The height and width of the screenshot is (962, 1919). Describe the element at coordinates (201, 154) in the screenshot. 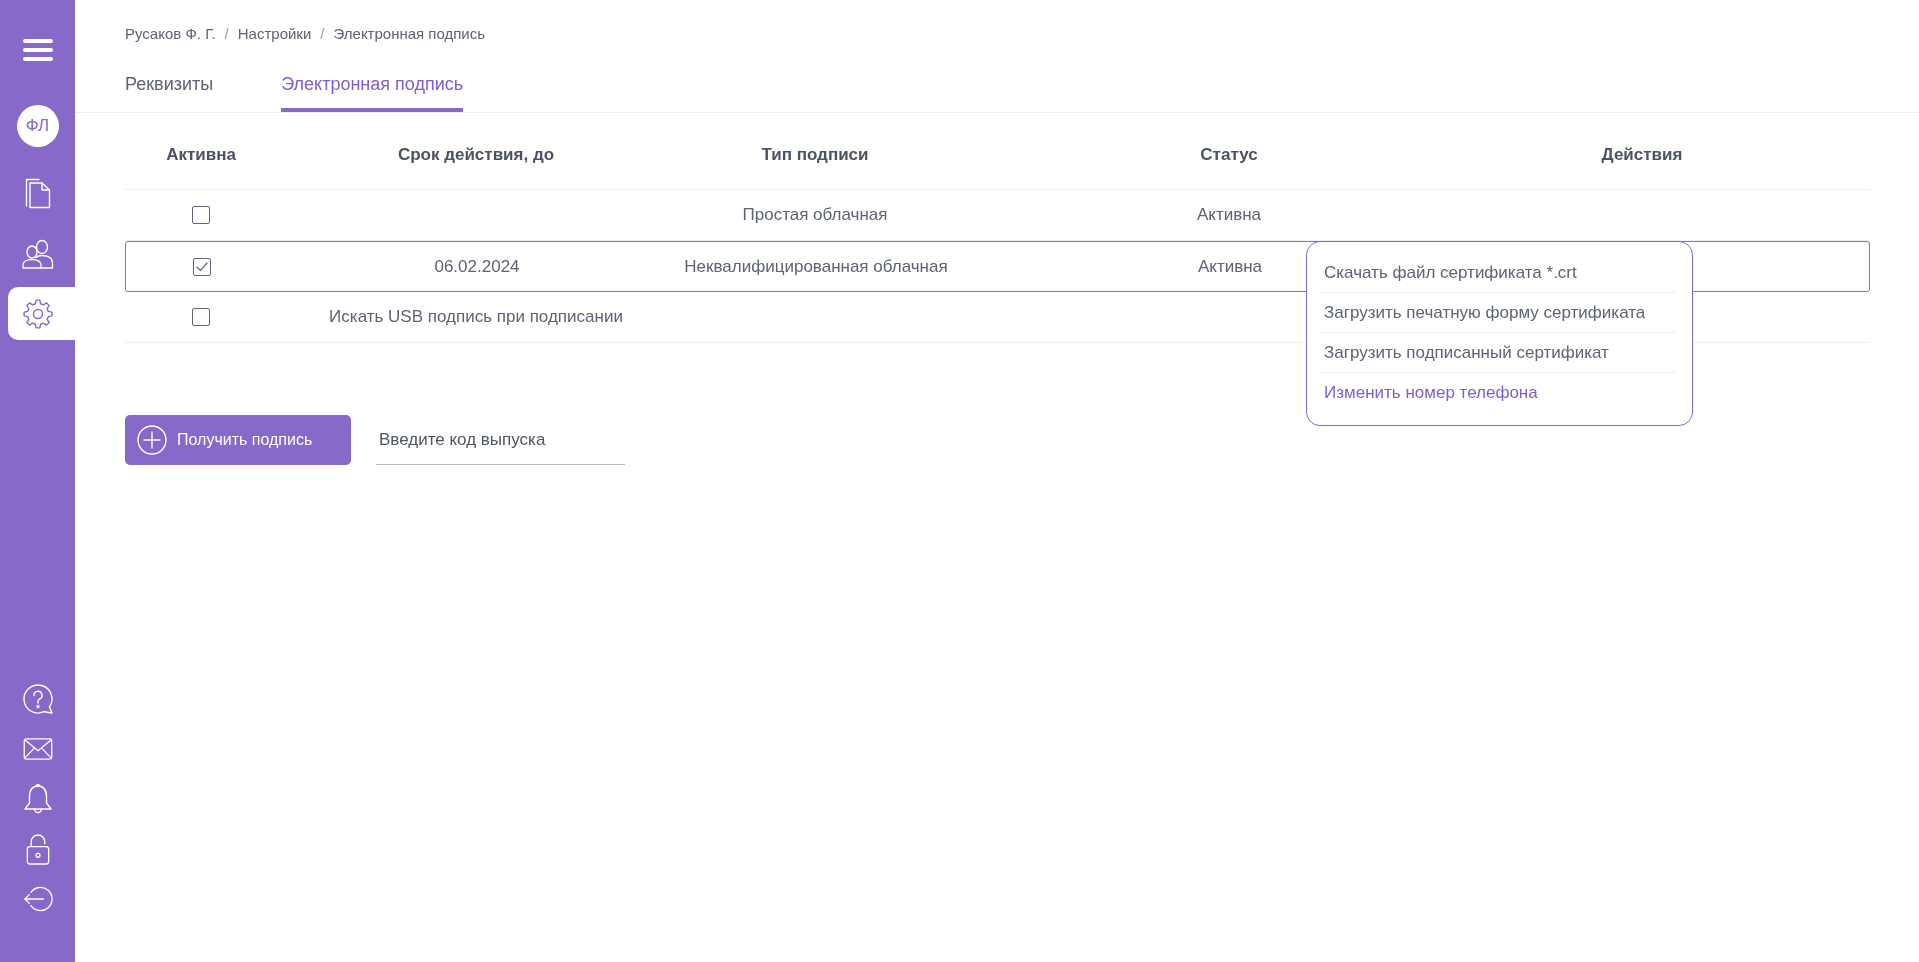

I see `column-header: Активна` at that location.